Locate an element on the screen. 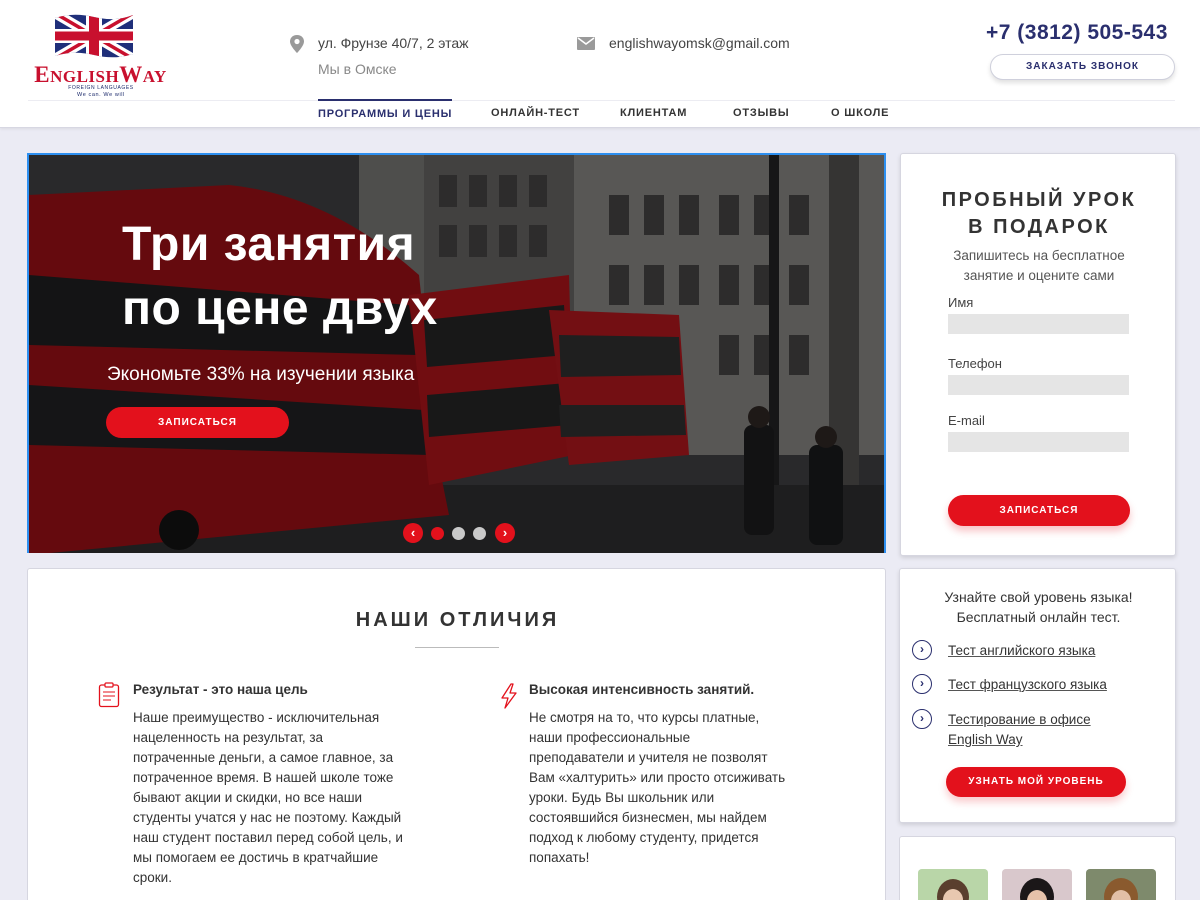 This screenshot has width=1200, height=900. trial-title-line: В ПОДАРОК is located at coordinates (1039, 227).